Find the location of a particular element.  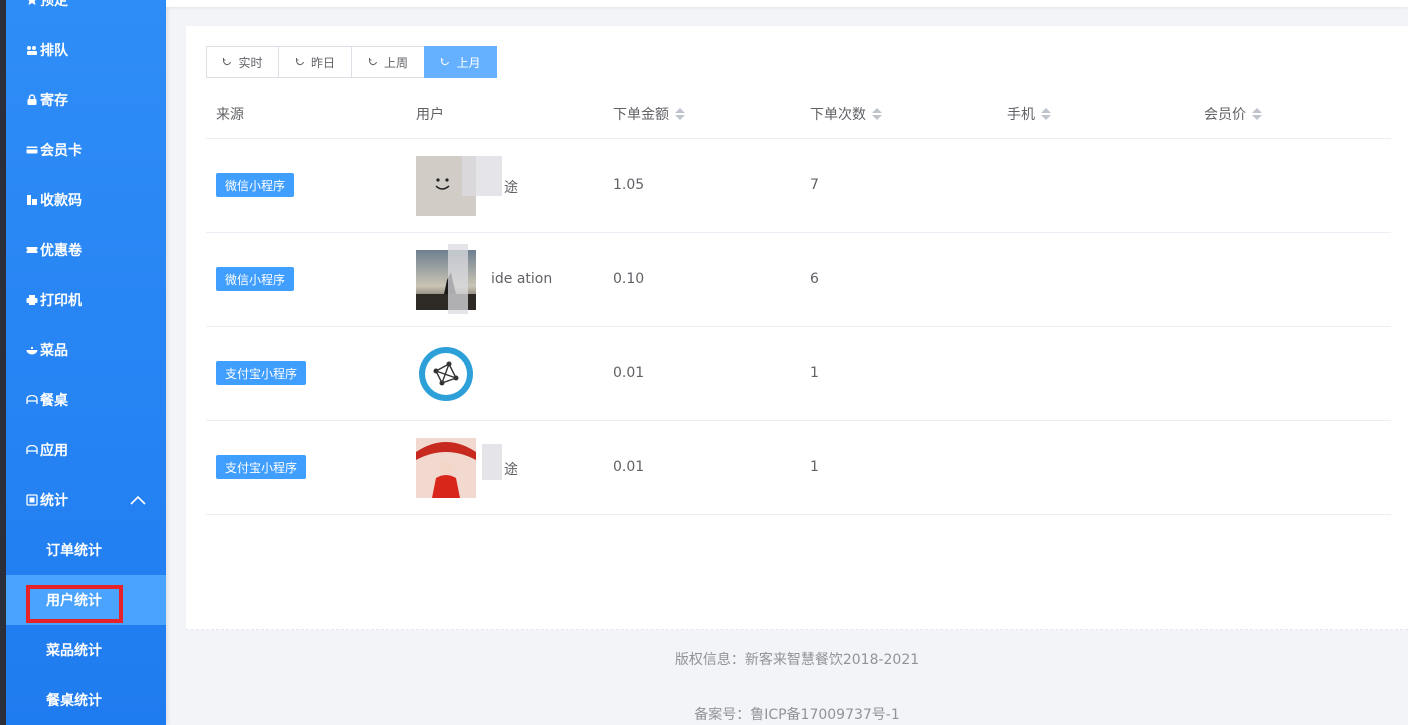

sidebar-subitem-order-stats: 订单统计 is located at coordinates (86, 550).